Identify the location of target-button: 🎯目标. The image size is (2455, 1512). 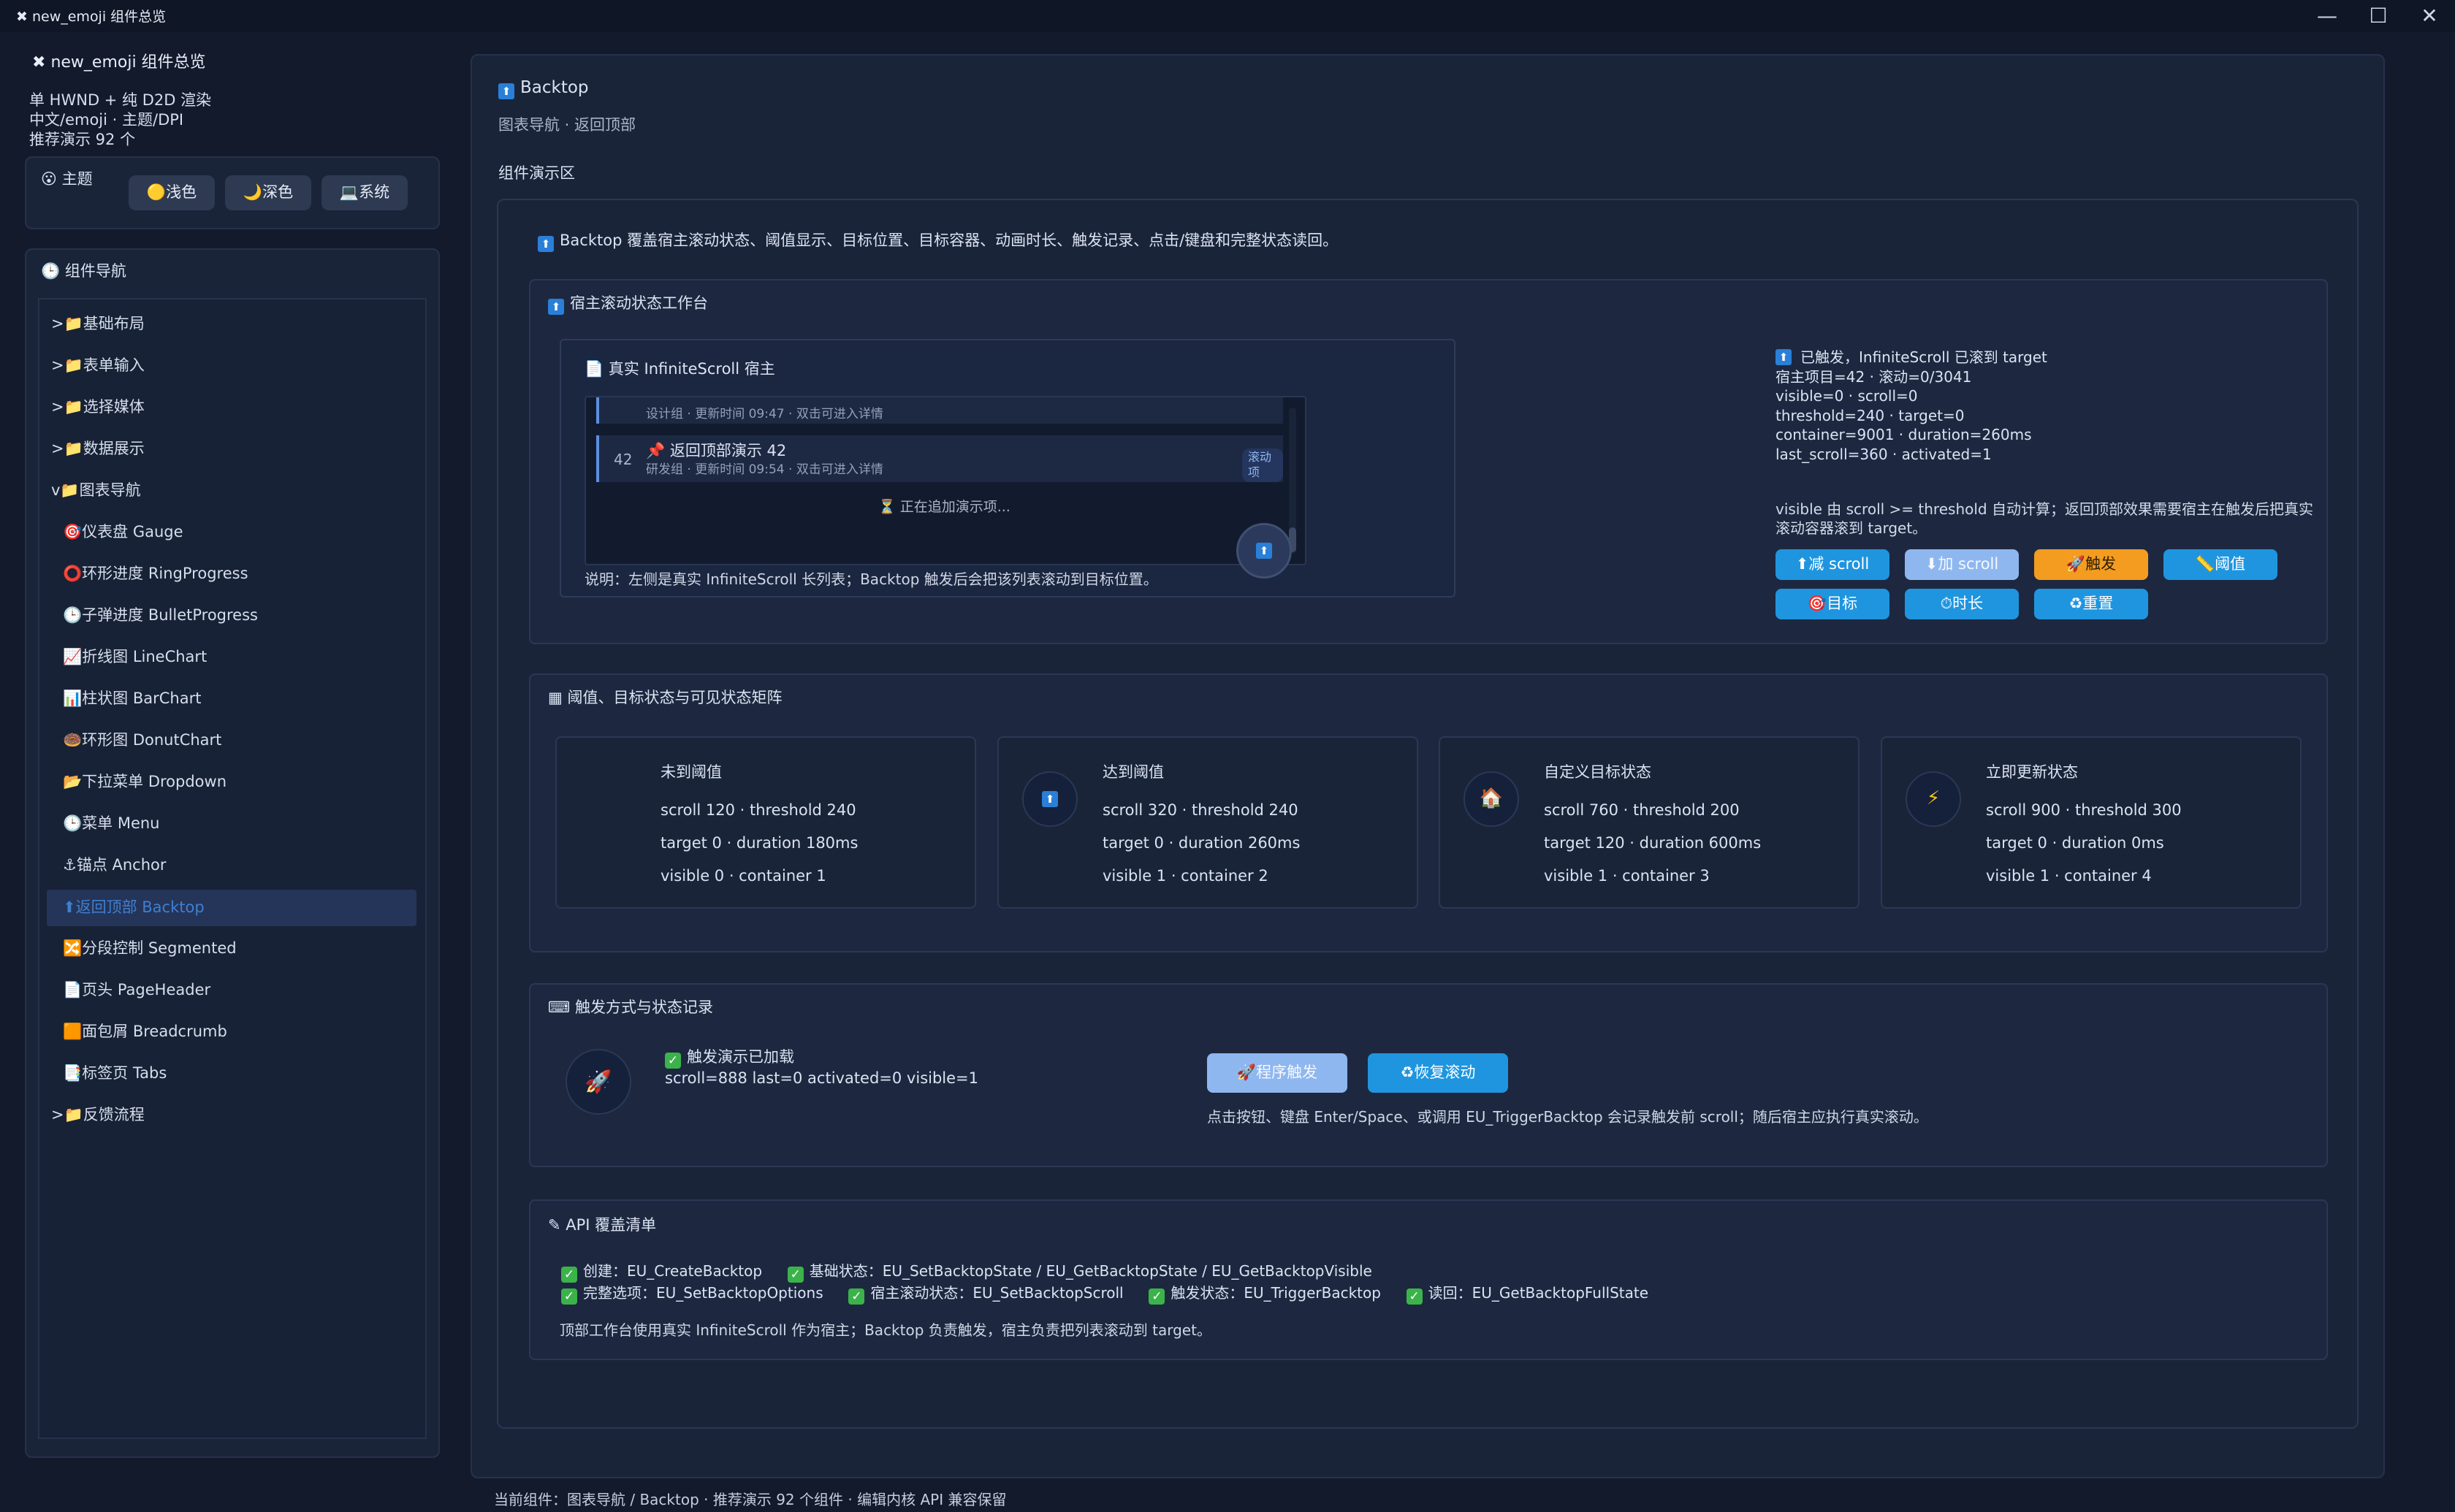
(1832, 604).